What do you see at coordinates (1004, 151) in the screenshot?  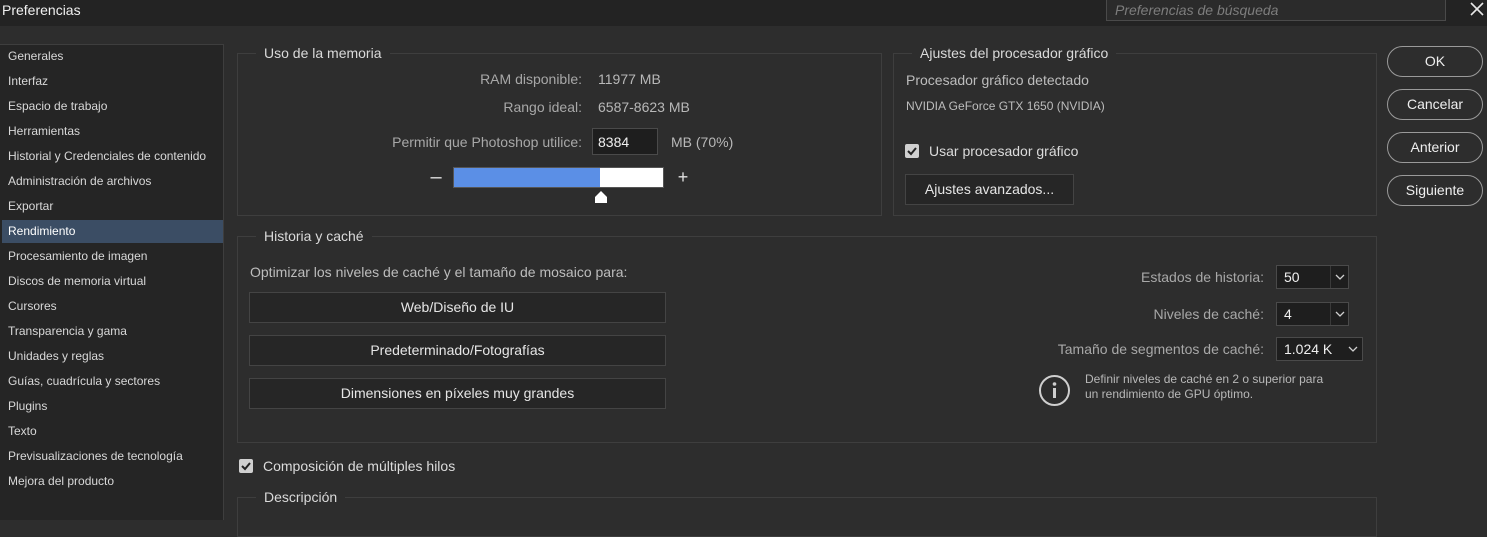 I see `use-gpu-label: Usar procesador gráfico` at bounding box center [1004, 151].